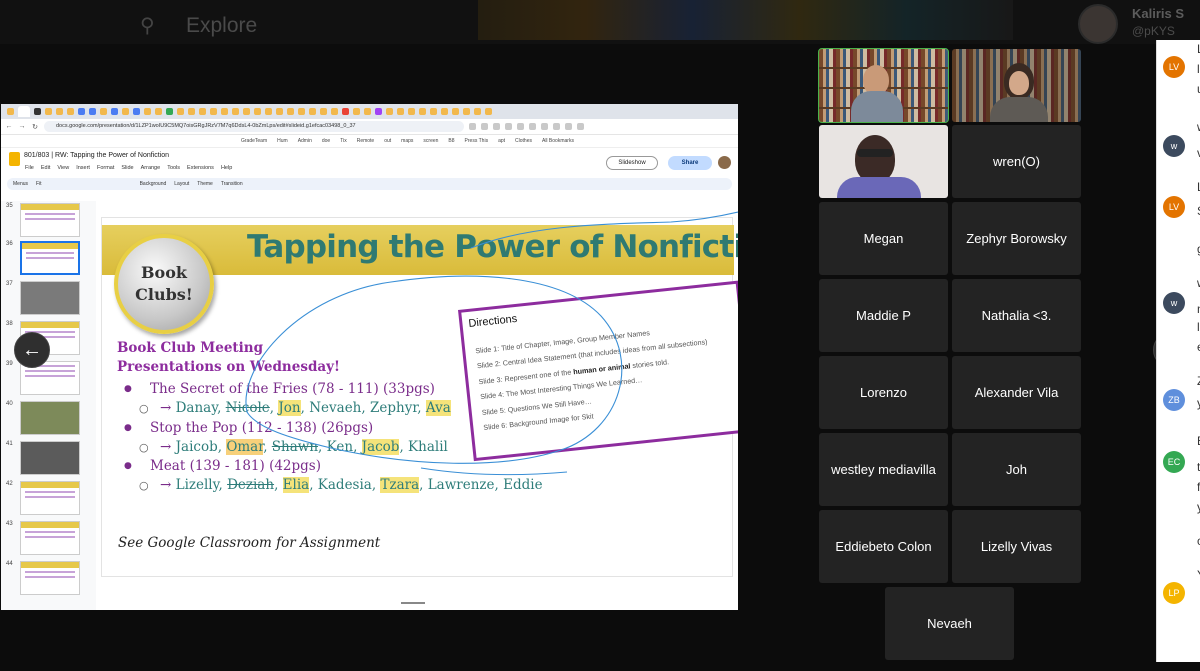  What do you see at coordinates (205, 184) in the screenshot?
I see `theme-button: Theme` at bounding box center [205, 184].